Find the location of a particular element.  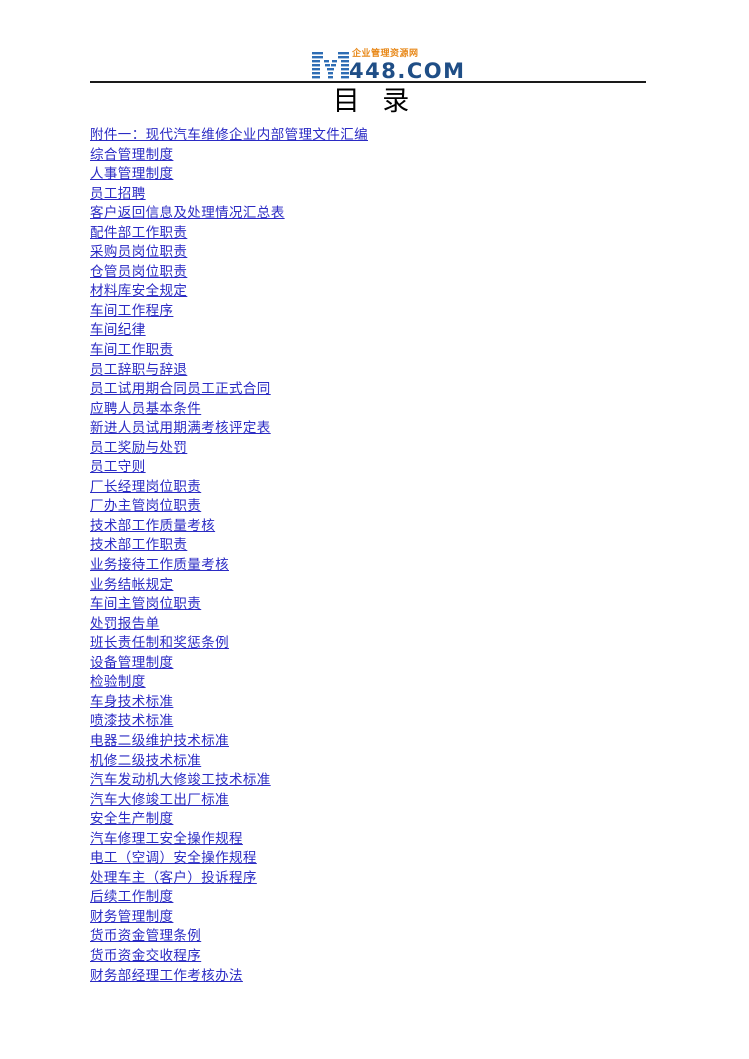

toc-entry: 班长责任制和奖惩条例 is located at coordinates (370, 642).